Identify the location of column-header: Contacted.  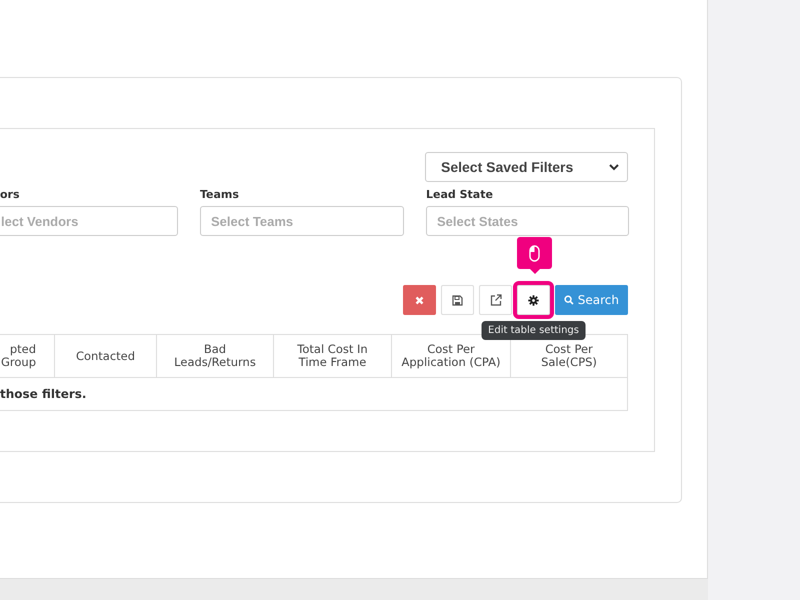
(106, 356).